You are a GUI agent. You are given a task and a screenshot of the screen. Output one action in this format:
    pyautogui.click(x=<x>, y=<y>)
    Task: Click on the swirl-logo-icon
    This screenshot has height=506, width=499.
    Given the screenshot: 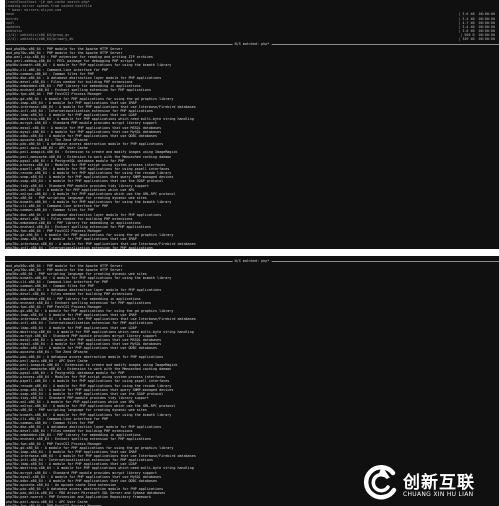 What is the action you would take?
    pyautogui.click(x=380, y=482)
    